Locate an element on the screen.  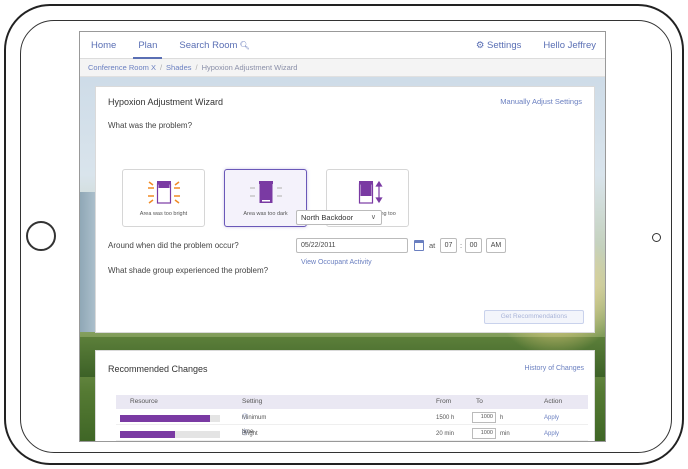
row-from: 1500 h is located at coordinates (445, 418).